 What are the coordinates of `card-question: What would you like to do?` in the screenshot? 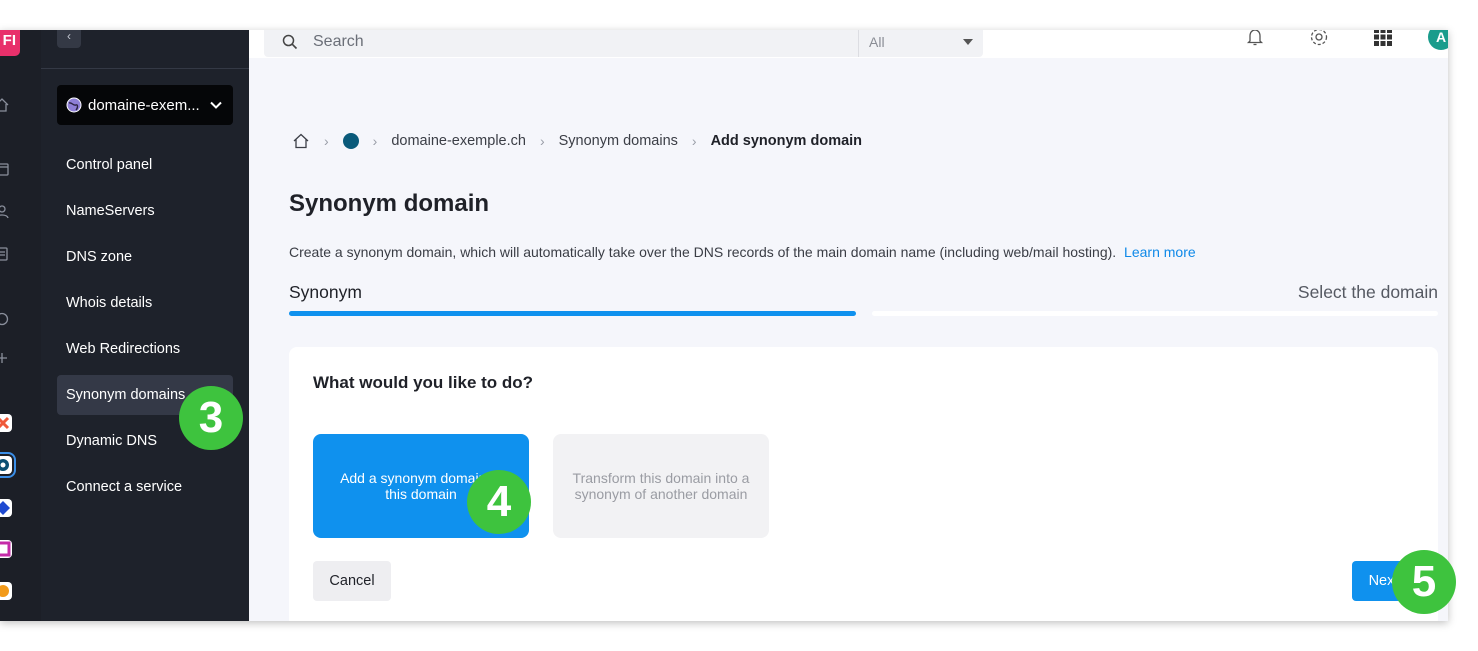 It's located at (423, 382).